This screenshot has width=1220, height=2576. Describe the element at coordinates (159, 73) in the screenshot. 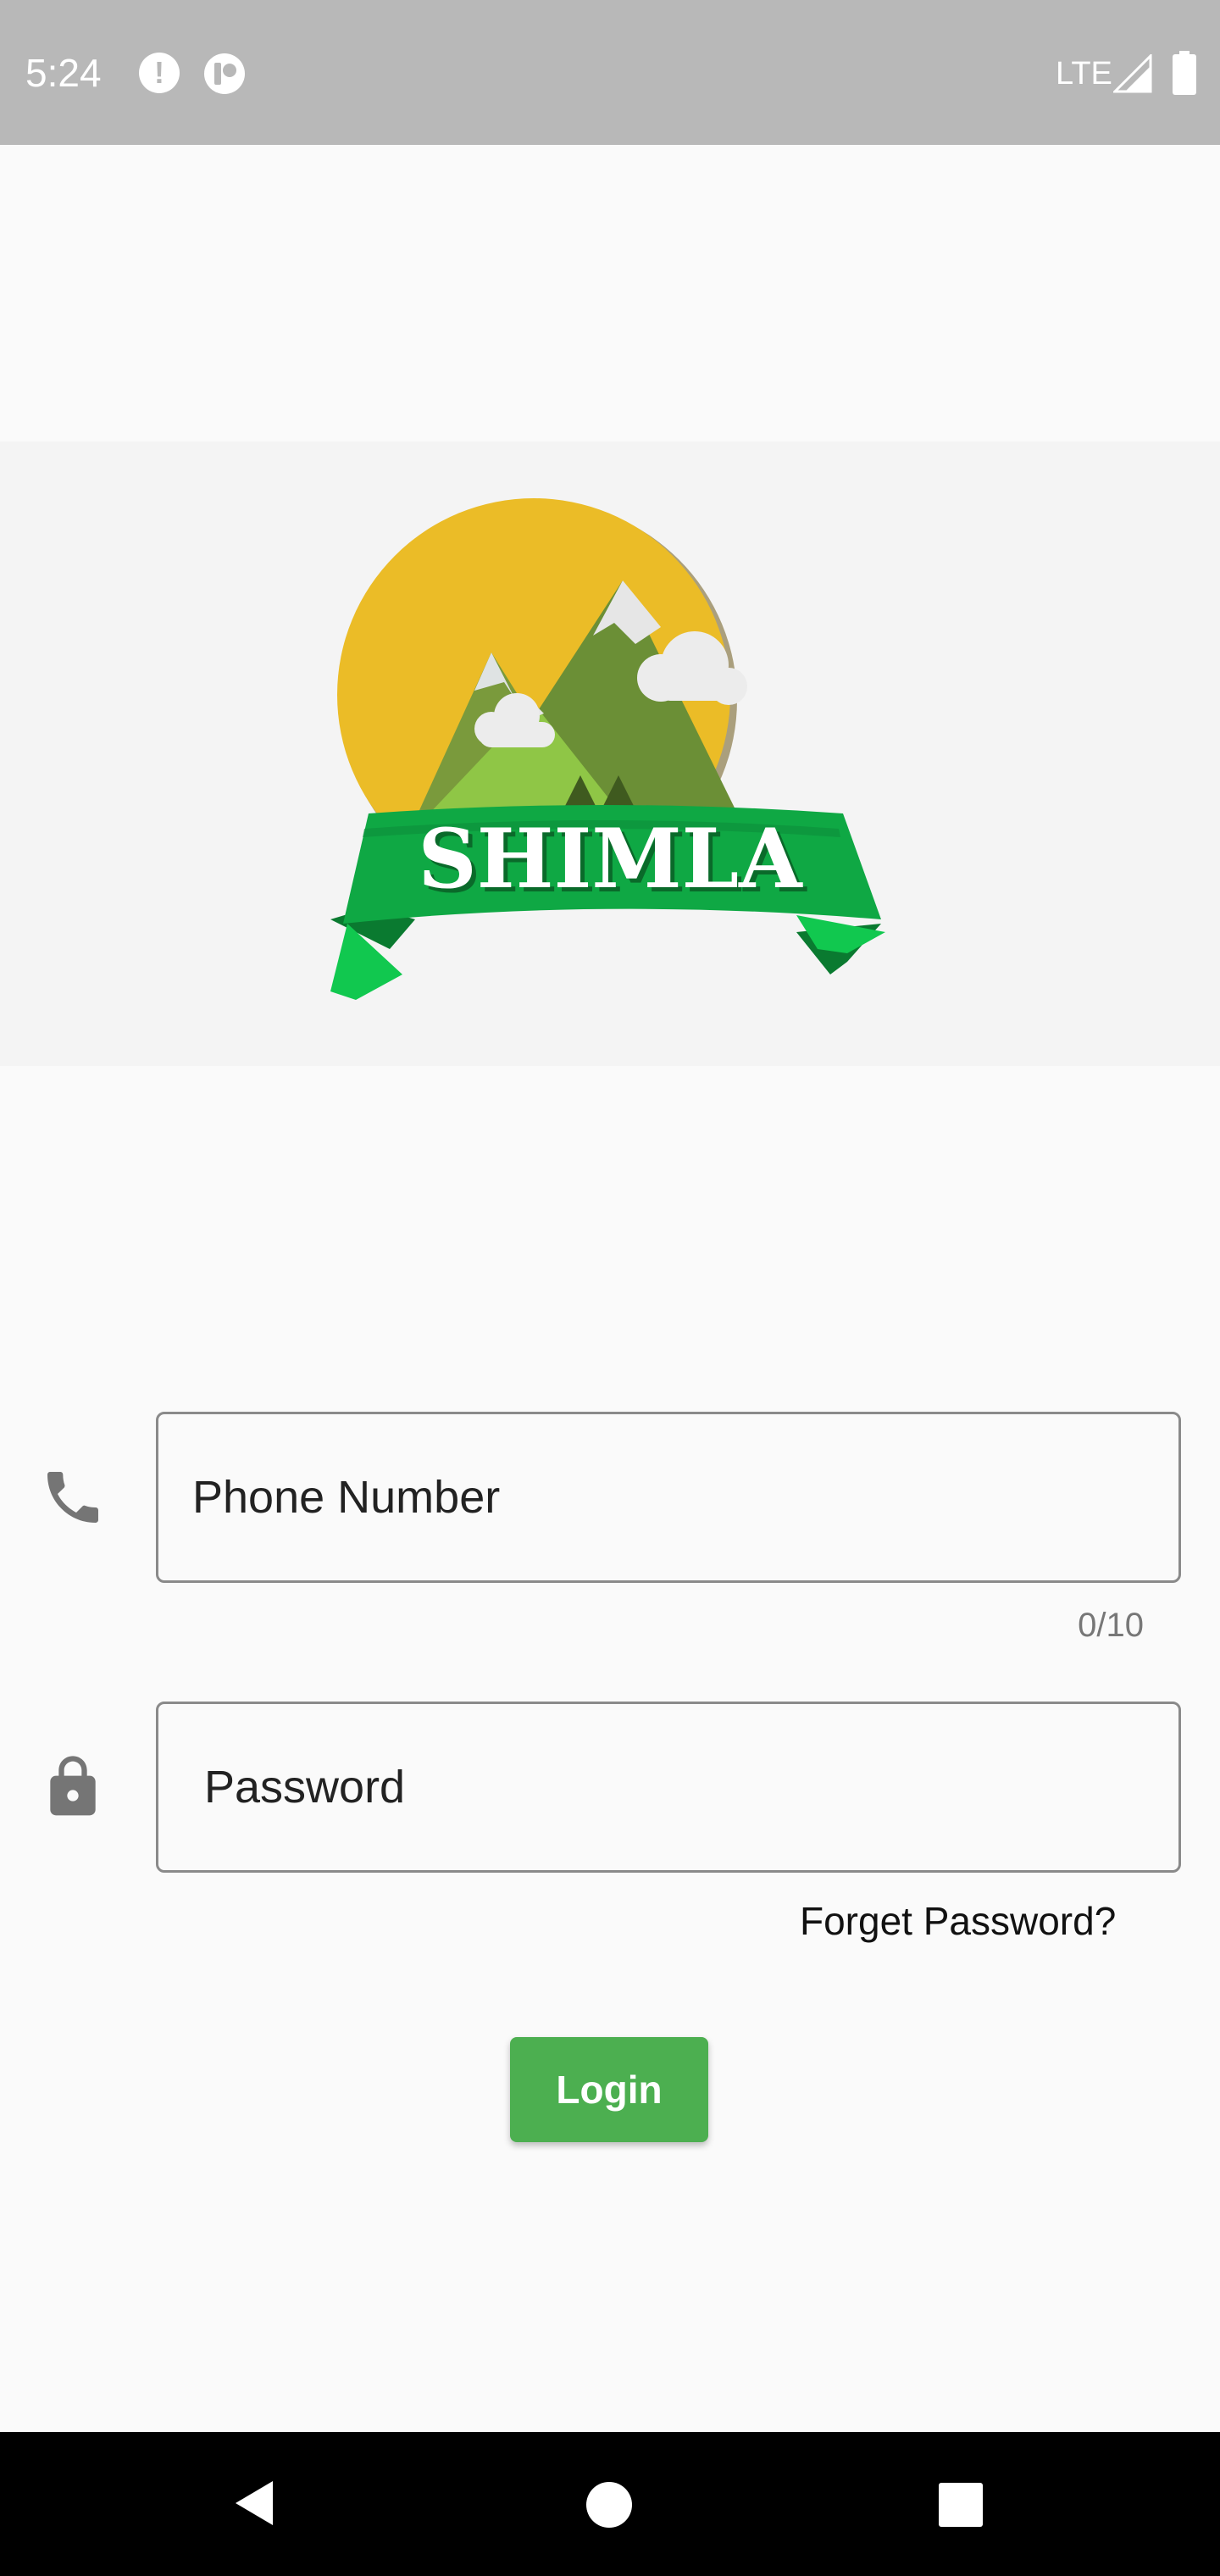

I see `alert-icon` at that location.